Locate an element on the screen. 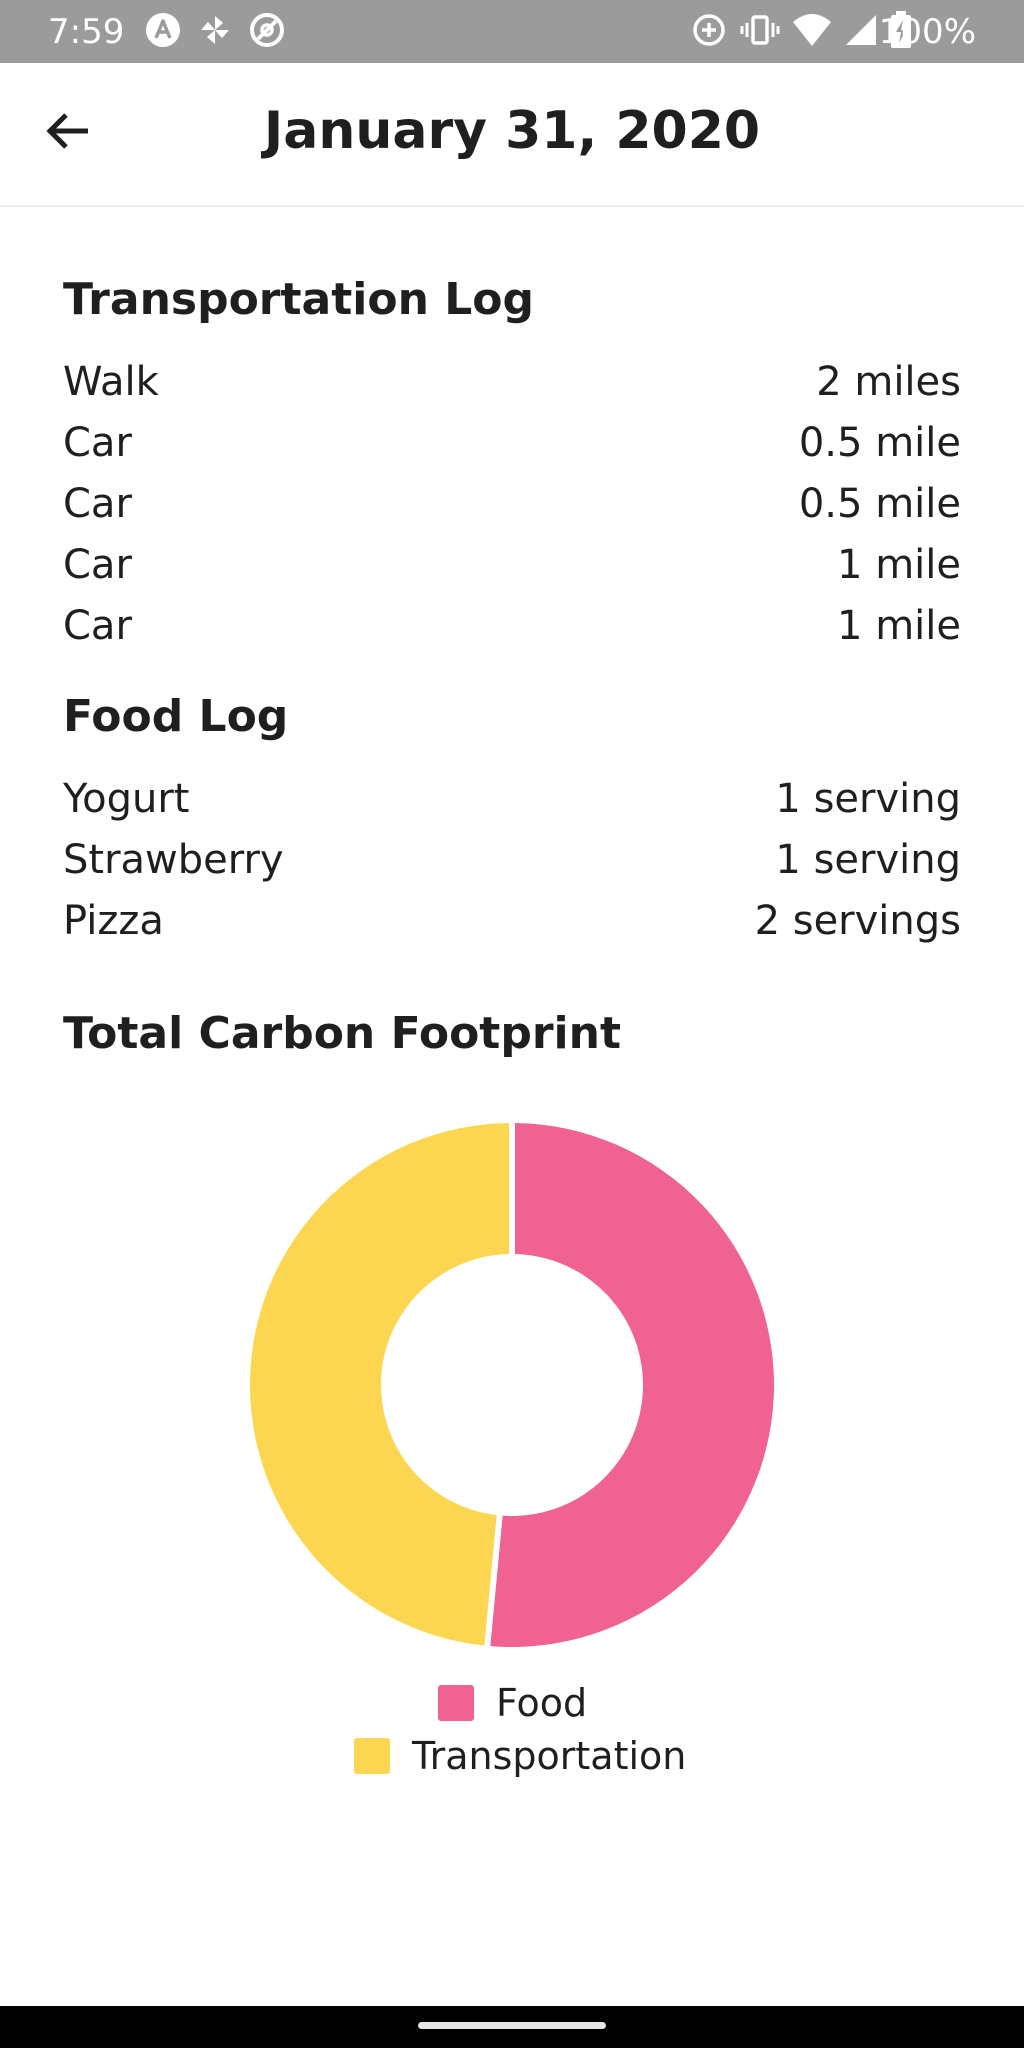 The image size is (1024, 2048). legend-swatch-transportation is located at coordinates (372, 1756).